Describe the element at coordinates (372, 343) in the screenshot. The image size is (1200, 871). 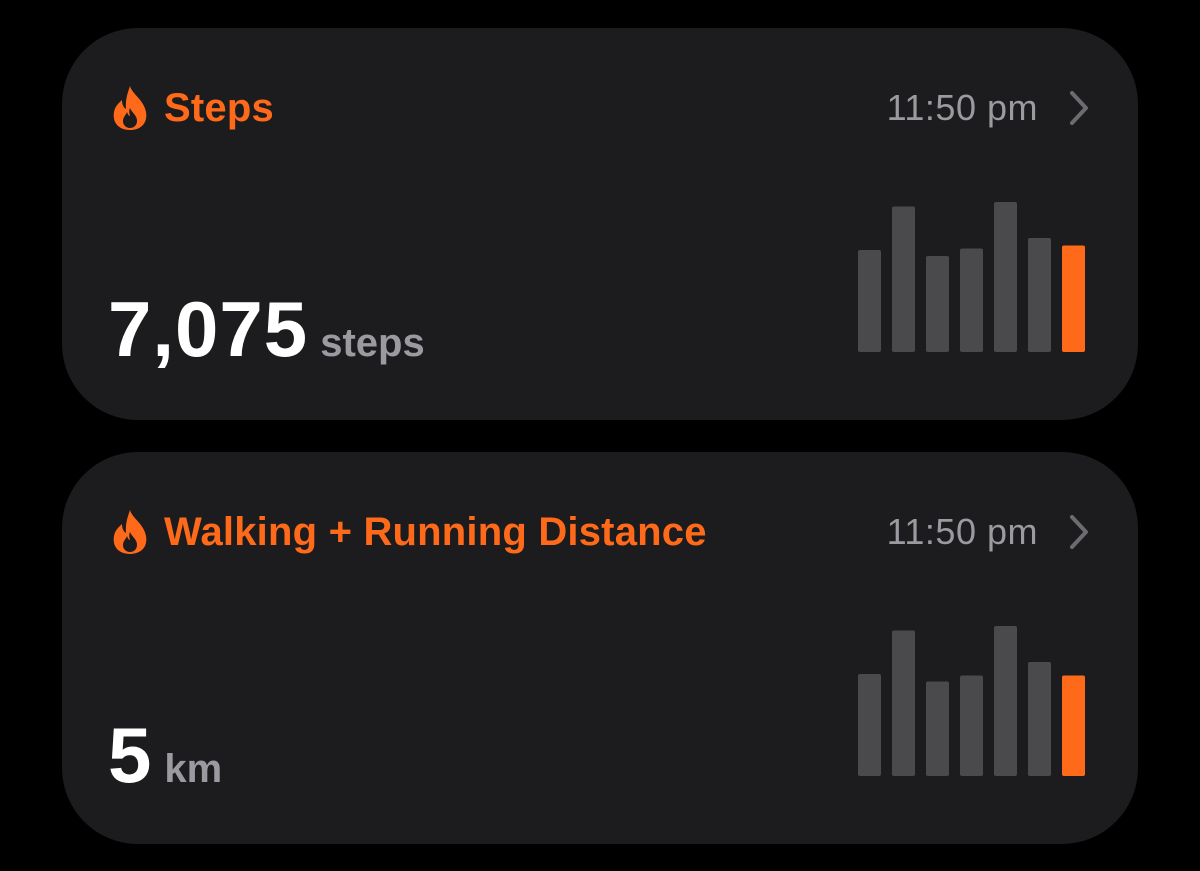
I see `metric-unit: steps` at that location.